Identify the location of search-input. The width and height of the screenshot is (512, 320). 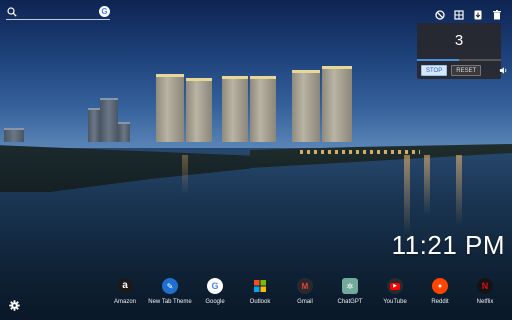
(57, 12).